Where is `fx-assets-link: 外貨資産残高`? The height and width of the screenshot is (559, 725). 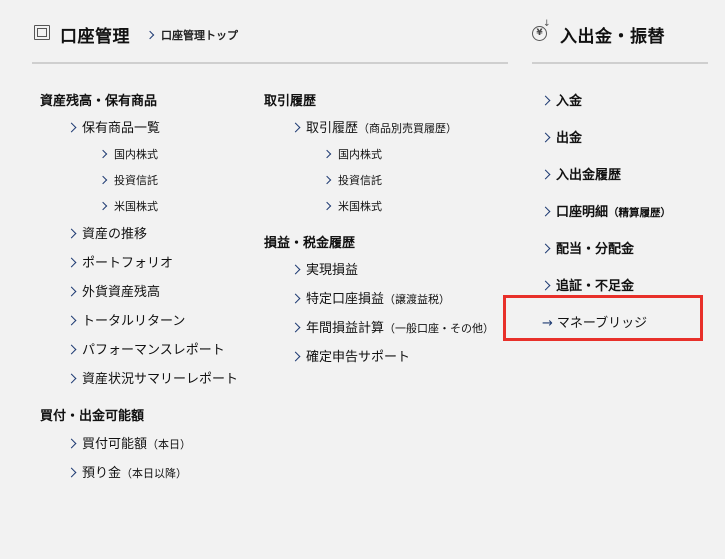 fx-assets-link: 外貨資産残高 is located at coordinates (113, 290).